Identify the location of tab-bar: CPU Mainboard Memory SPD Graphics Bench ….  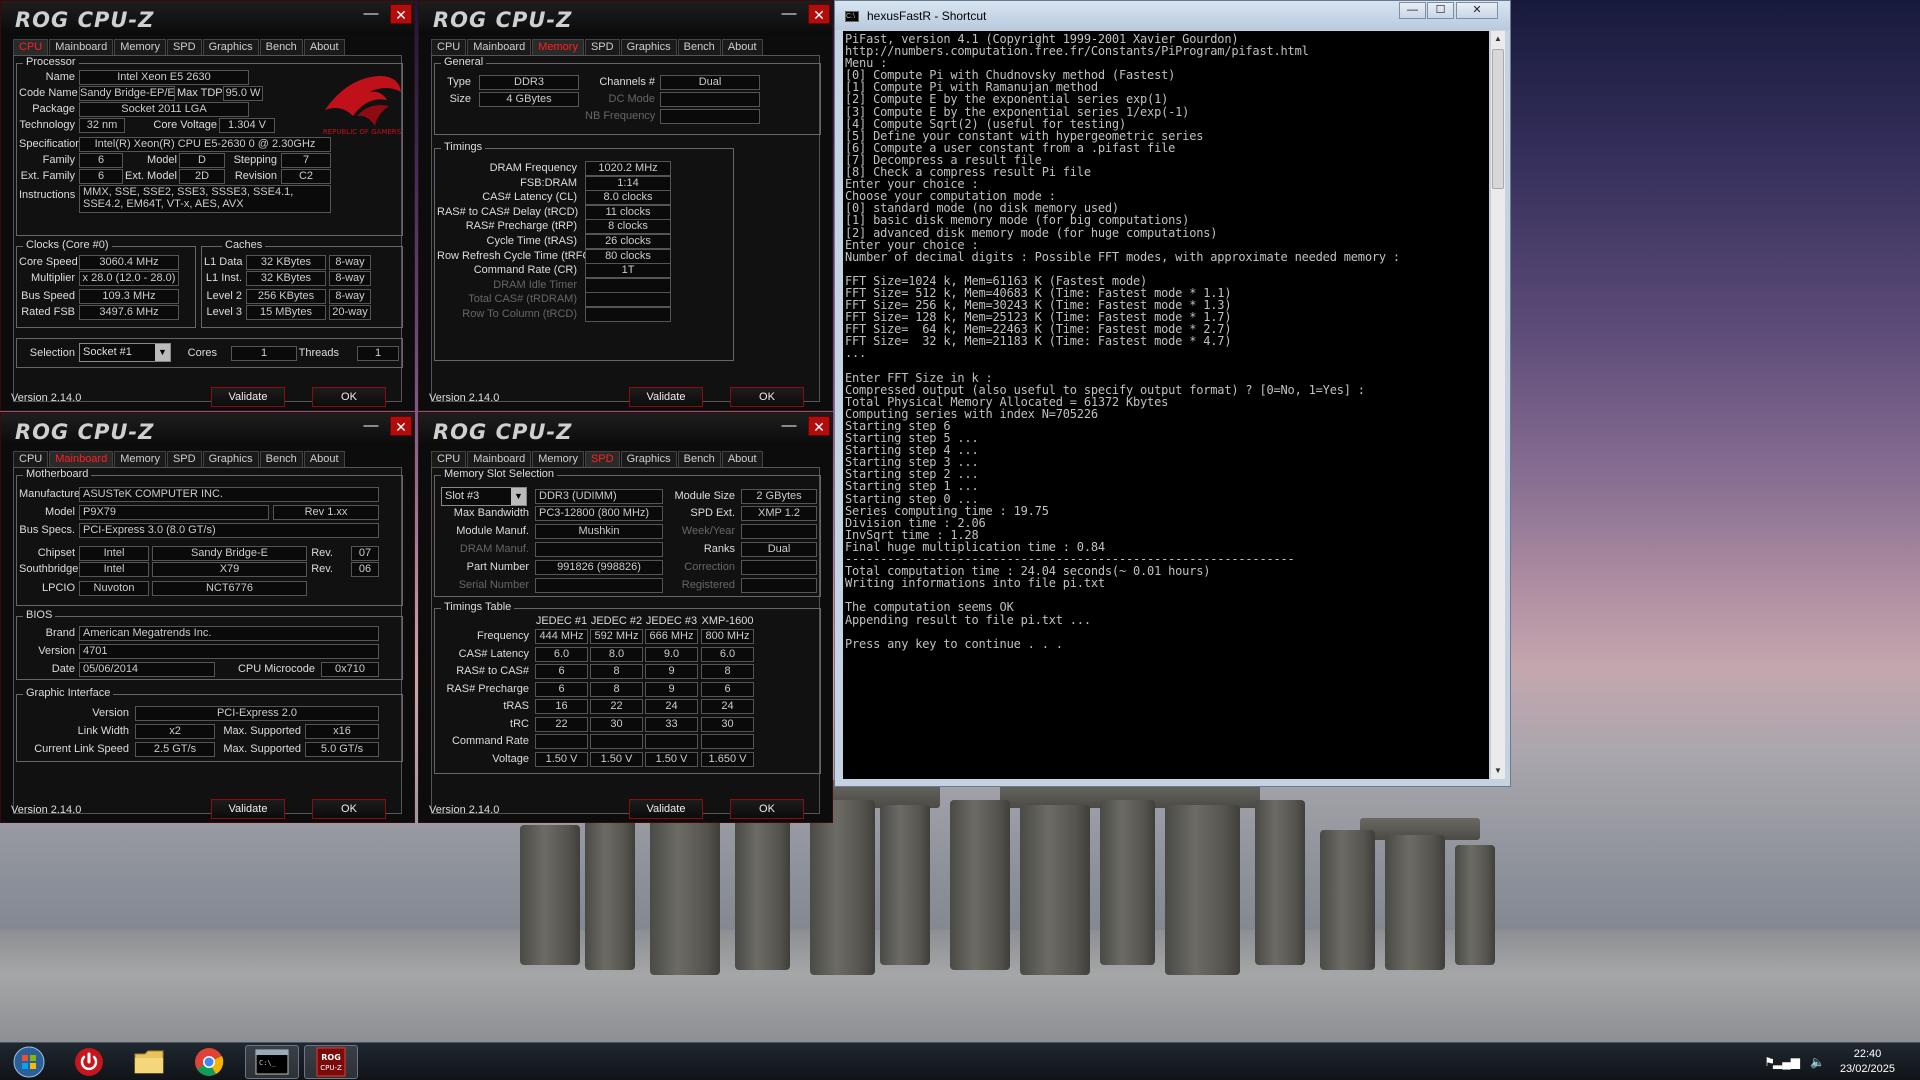
(597, 459).